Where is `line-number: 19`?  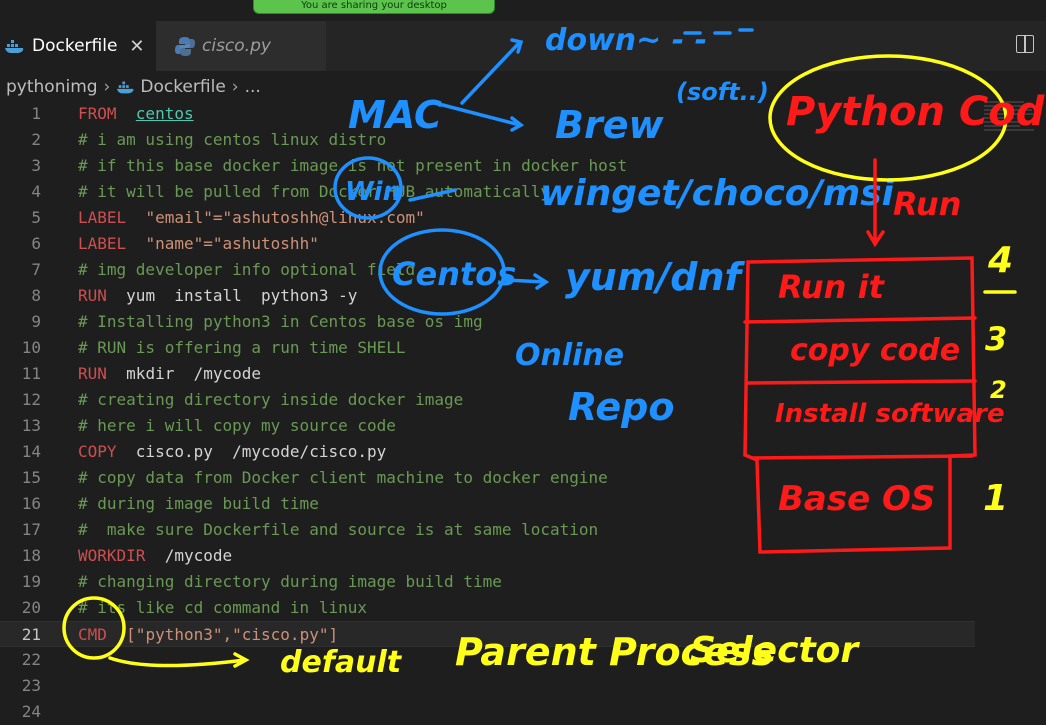
line-number: 19 is located at coordinates (31, 581).